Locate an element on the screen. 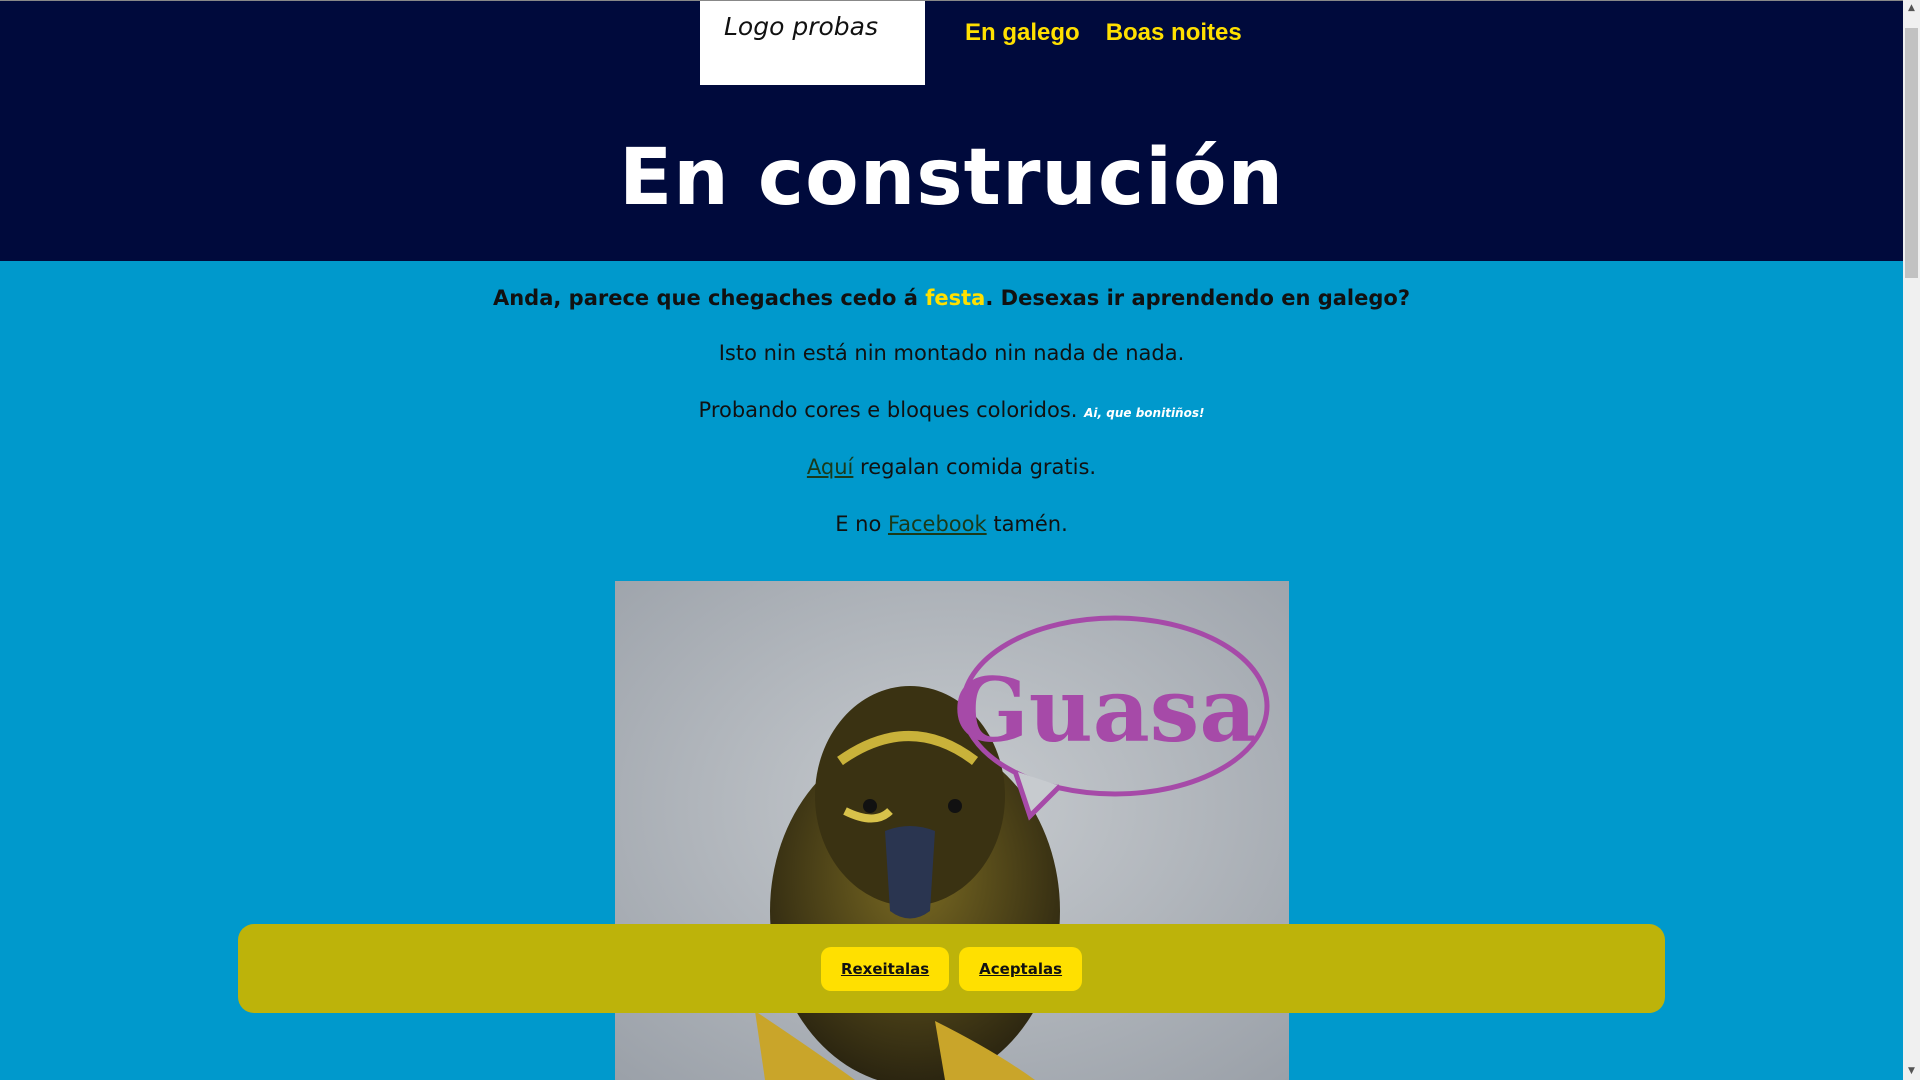 This screenshot has width=1920, height=1080. facebook-text-start: E no is located at coordinates (861, 524).